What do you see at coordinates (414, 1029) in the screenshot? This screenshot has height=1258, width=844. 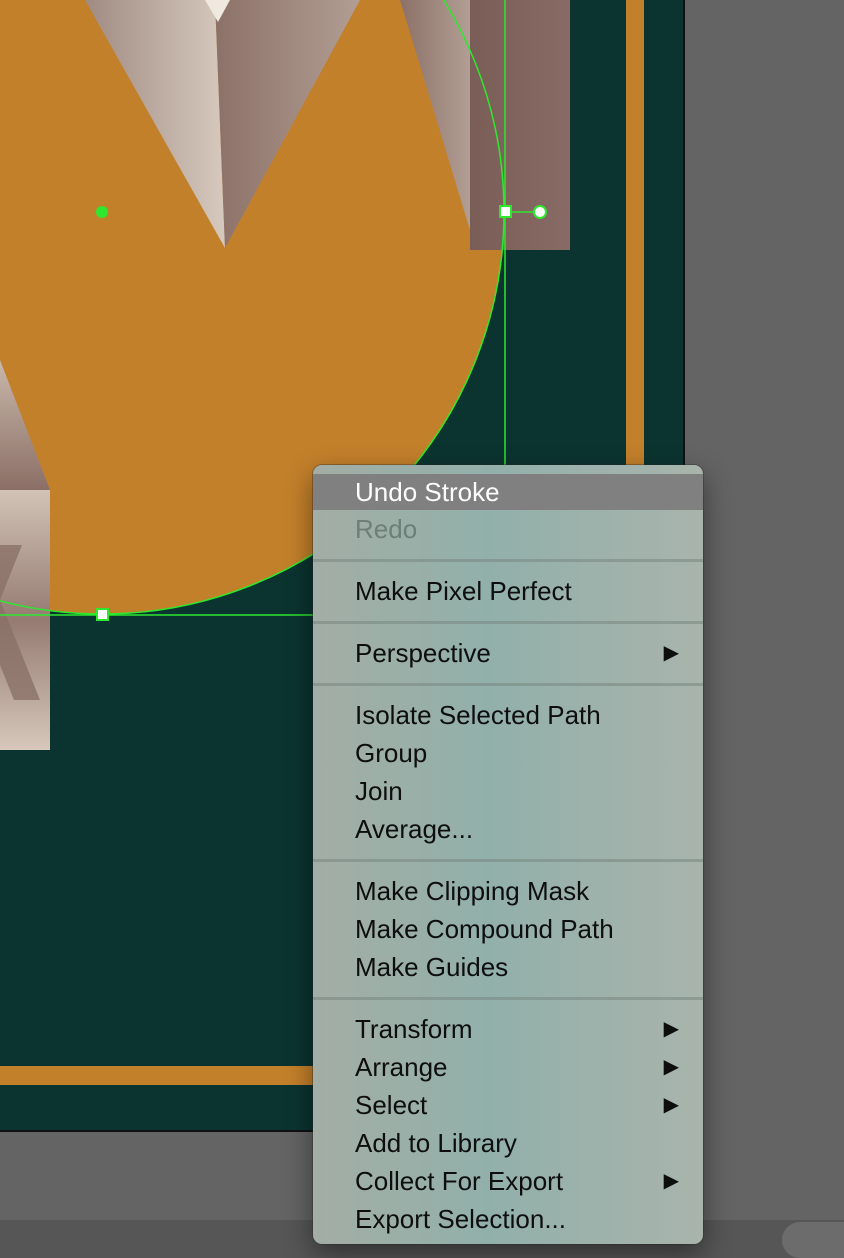 I see `menu-item-label: Transform` at bounding box center [414, 1029].